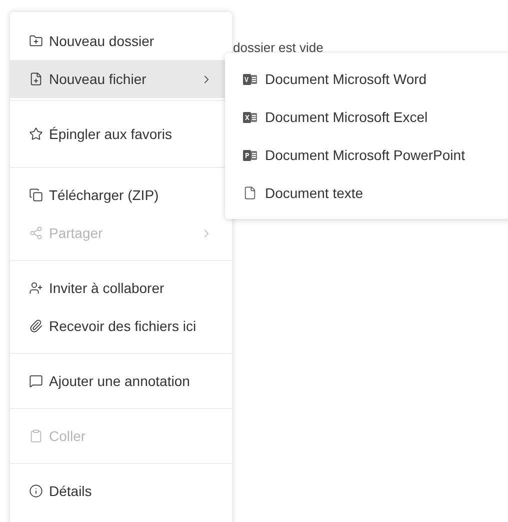  What do you see at coordinates (250, 155) in the screenshot?
I see `presentation-icon` at bounding box center [250, 155].